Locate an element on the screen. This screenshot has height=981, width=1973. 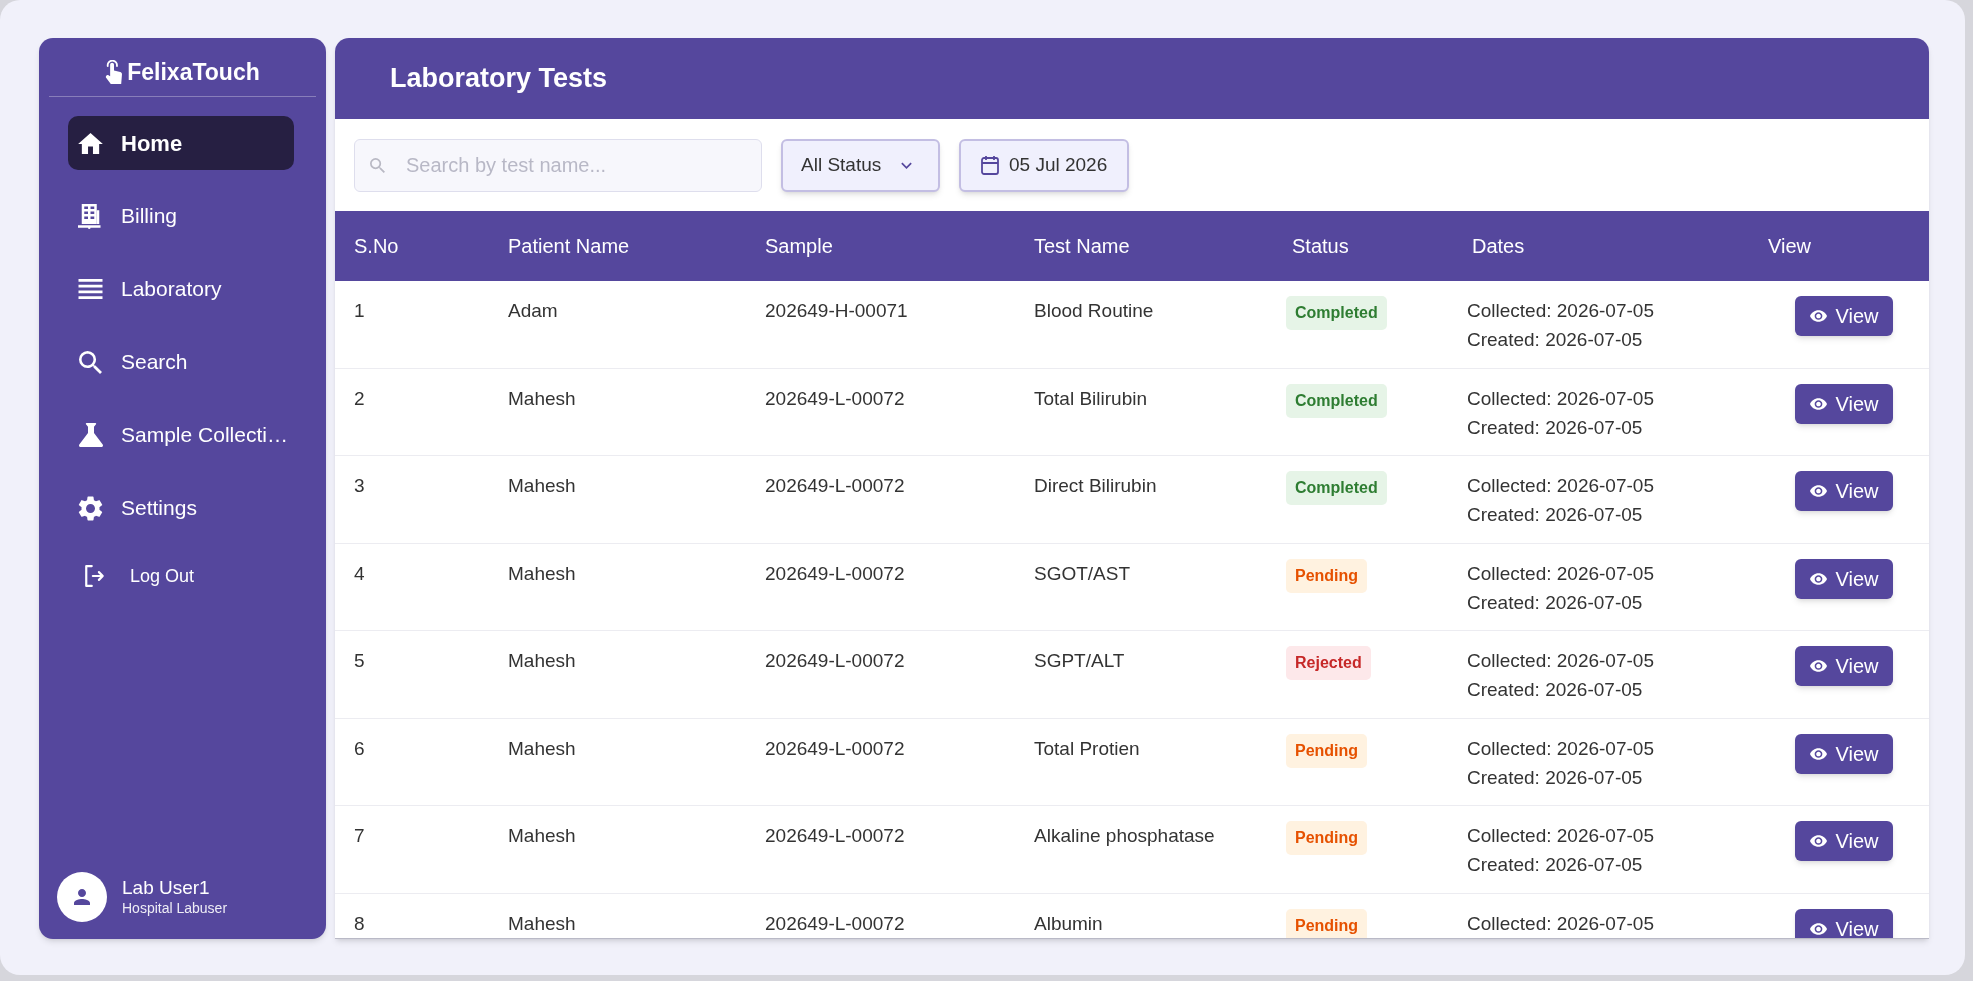
page-title: Laboratory Tests is located at coordinates (499, 79).